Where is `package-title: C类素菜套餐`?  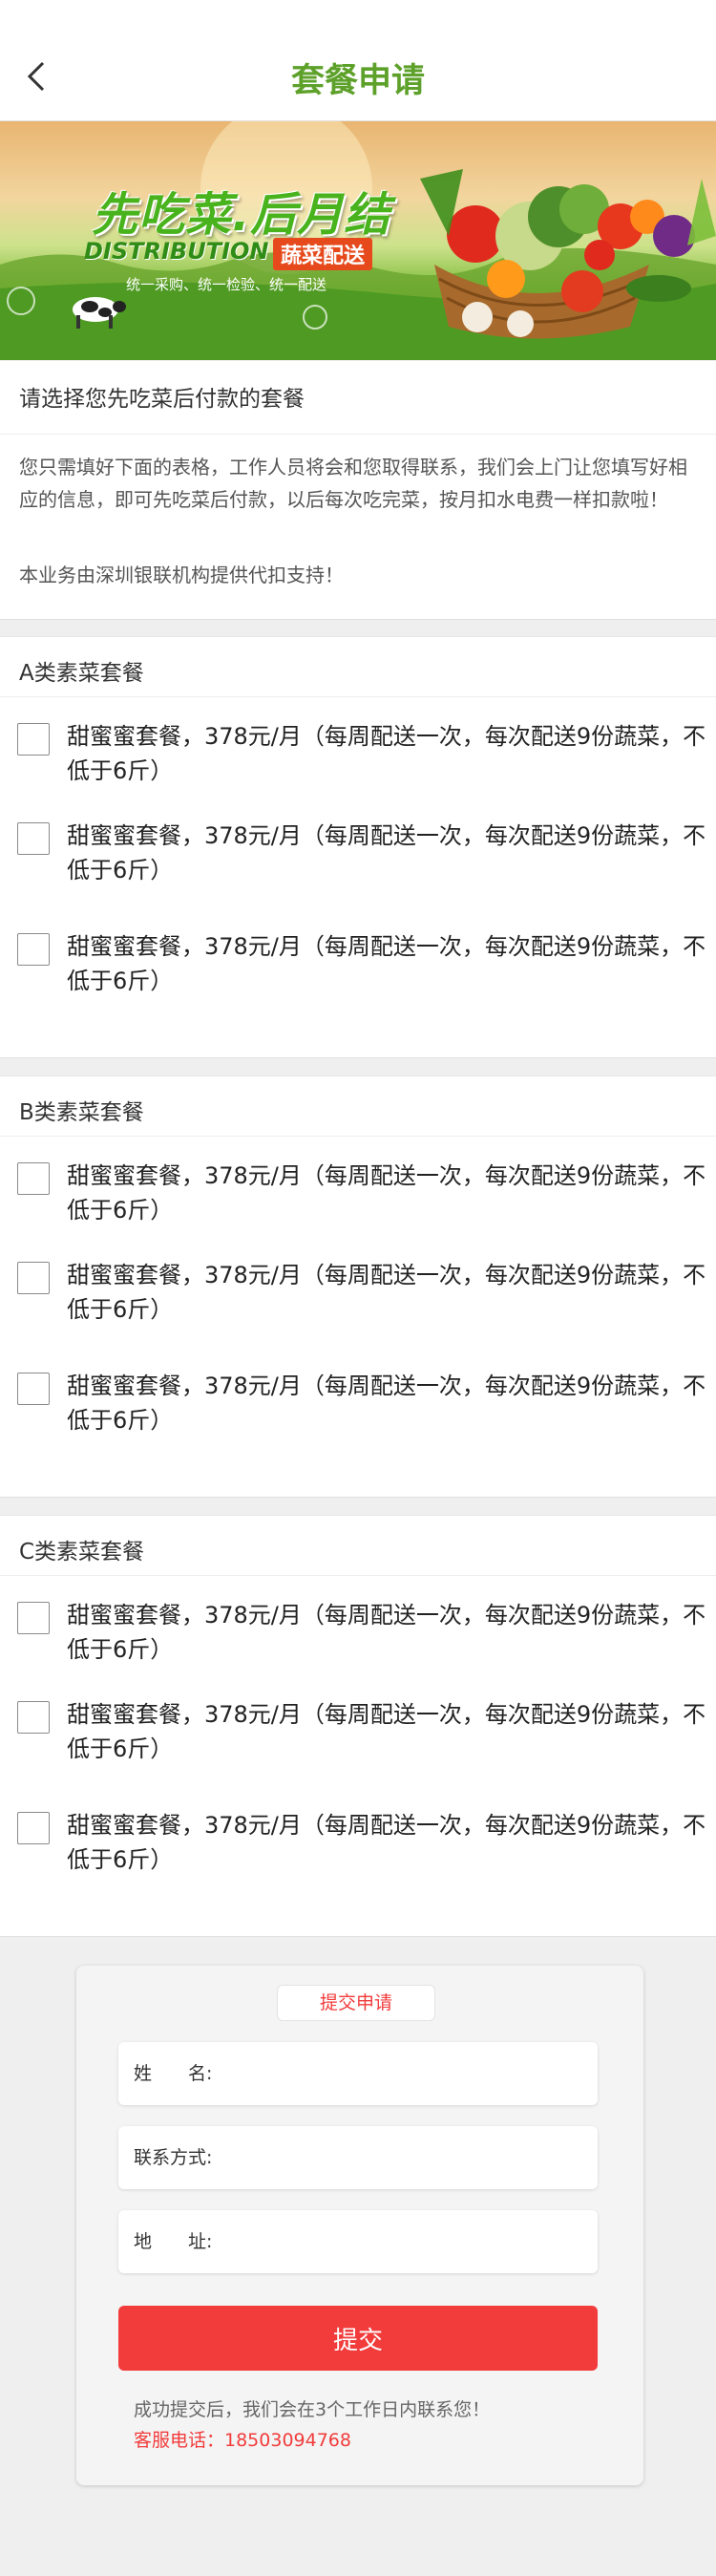 package-title: C类素菜套餐 is located at coordinates (82, 1552).